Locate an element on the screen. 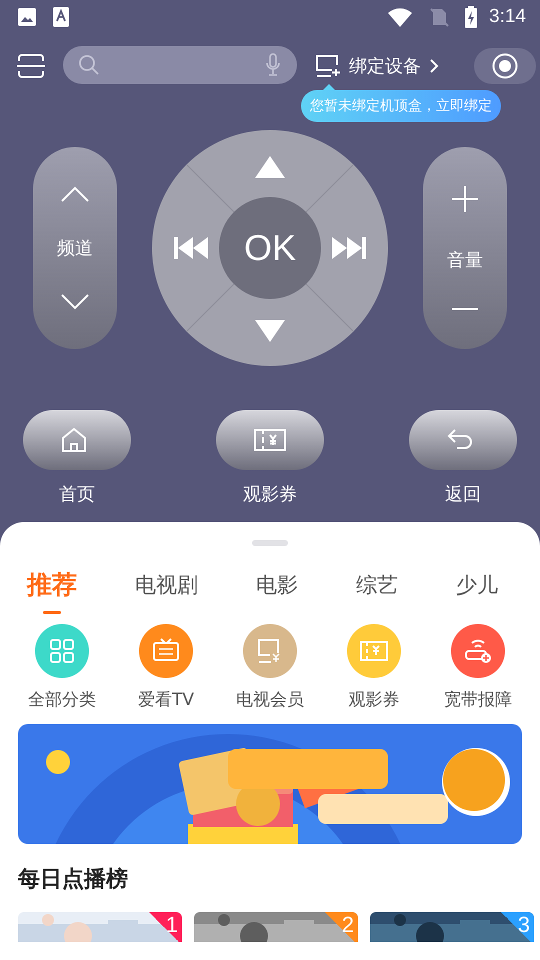 Image resolution: width=540 pixels, height=960 pixels. scan-icon is located at coordinates (31, 66).